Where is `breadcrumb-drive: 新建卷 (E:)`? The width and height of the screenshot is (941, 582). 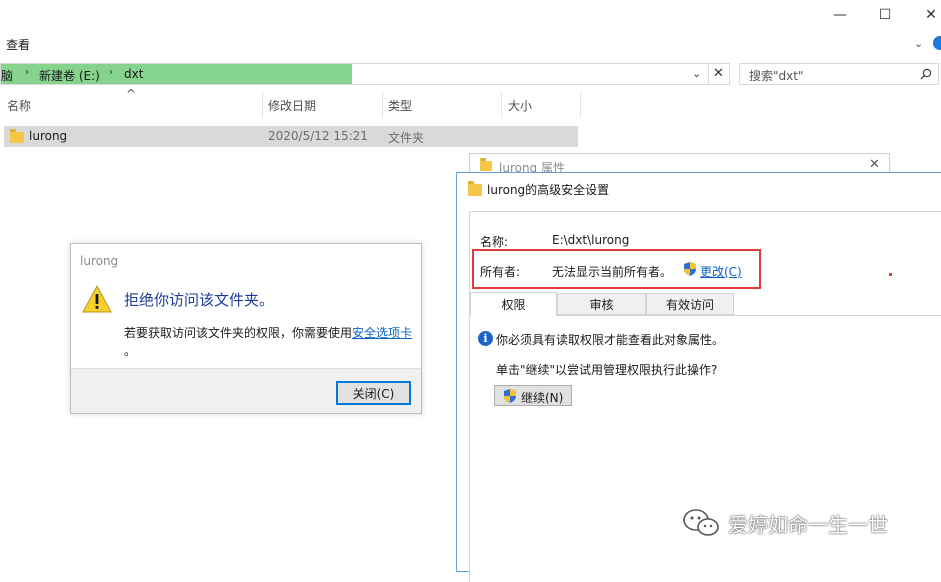 breadcrumb-drive: 新建卷 (E:) is located at coordinates (69, 75).